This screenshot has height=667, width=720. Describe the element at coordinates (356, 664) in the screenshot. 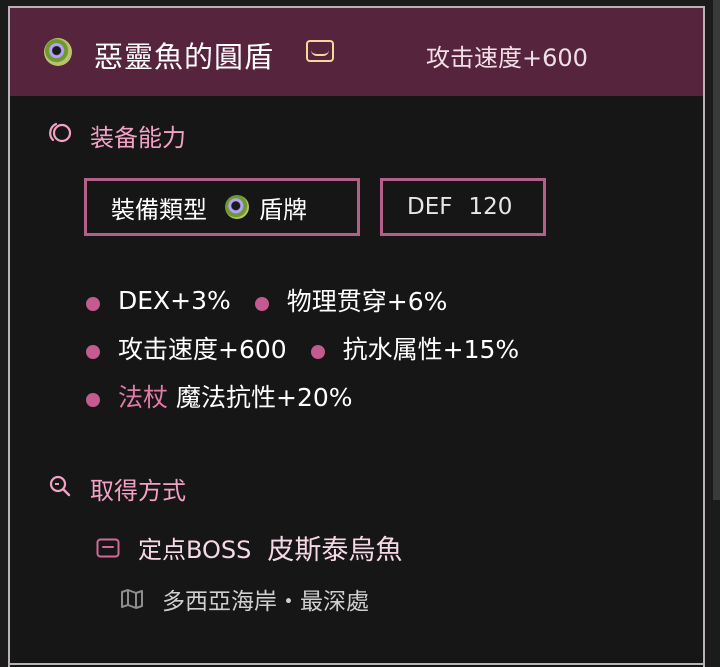

I see `panel-bottom-divider` at that location.